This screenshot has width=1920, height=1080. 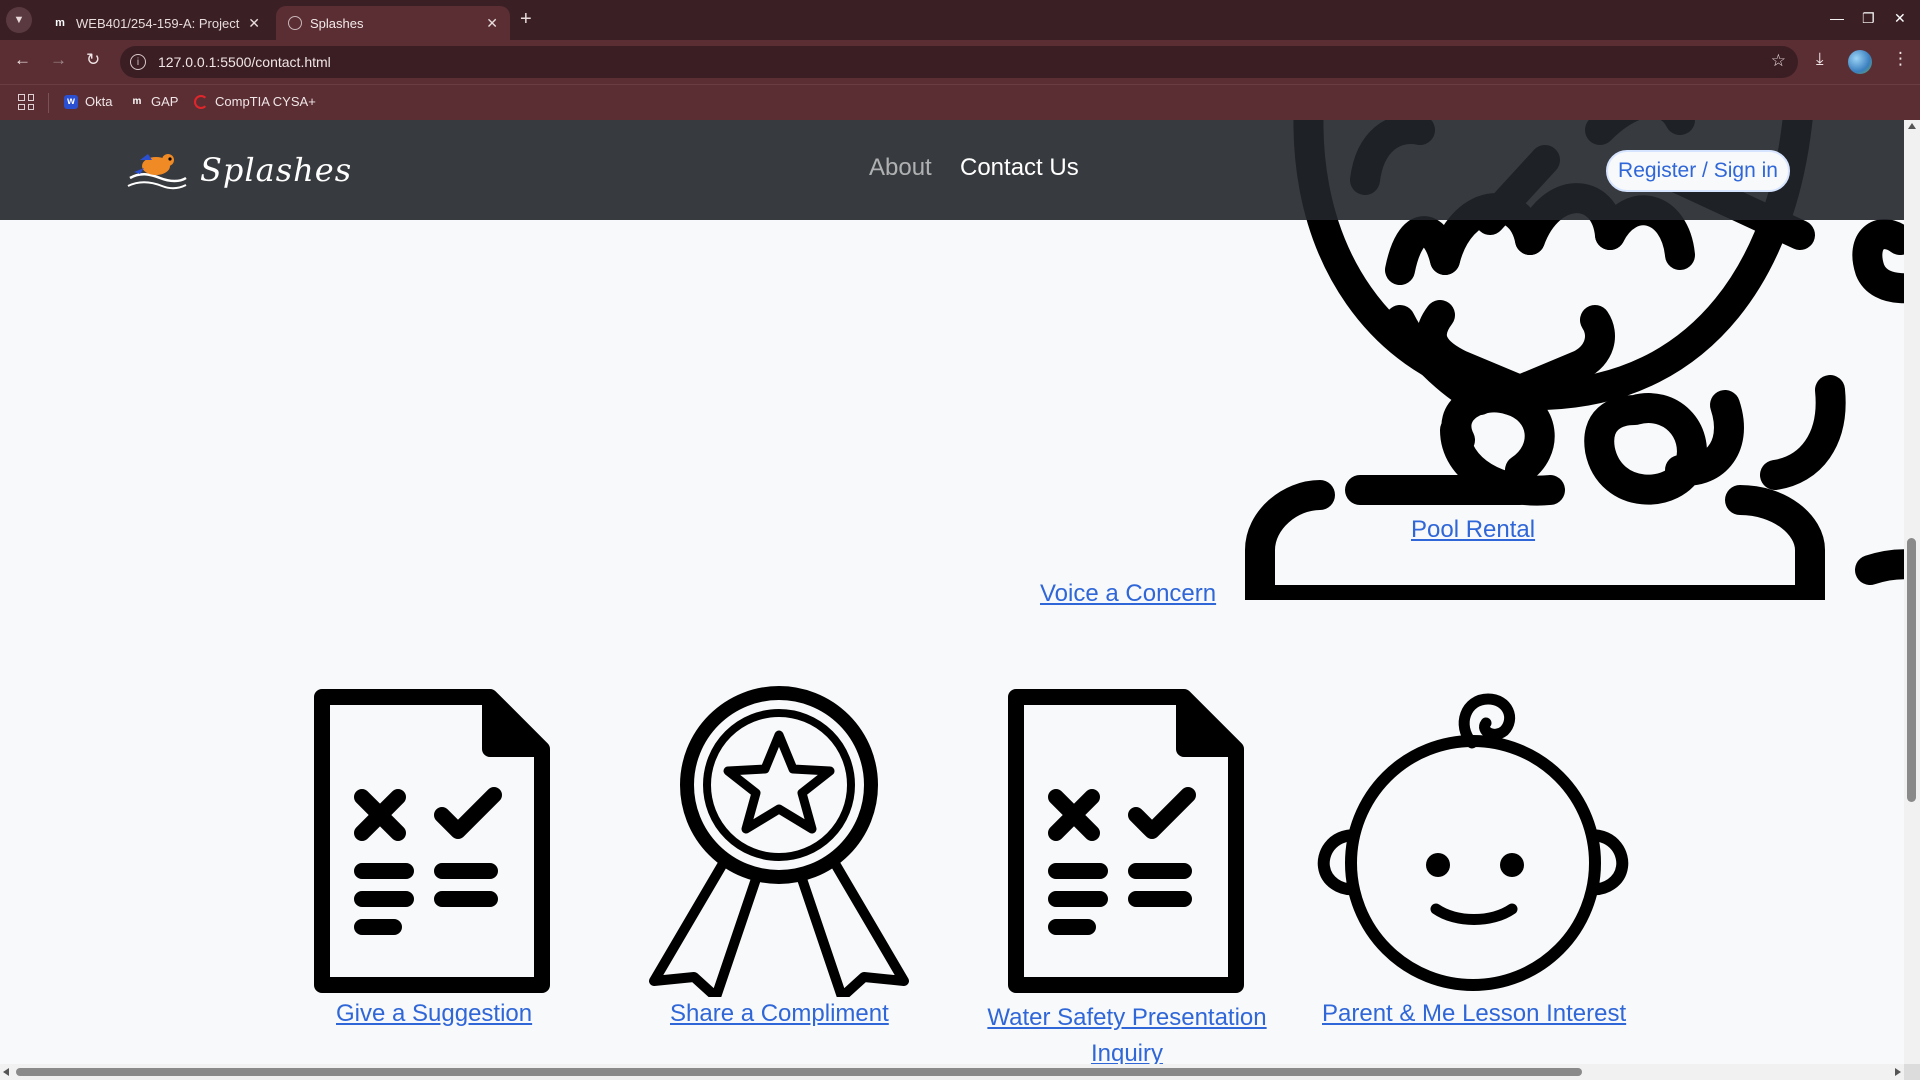 What do you see at coordinates (201, 101) in the screenshot?
I see `comptia-icon` at bounding box center [201, 101].